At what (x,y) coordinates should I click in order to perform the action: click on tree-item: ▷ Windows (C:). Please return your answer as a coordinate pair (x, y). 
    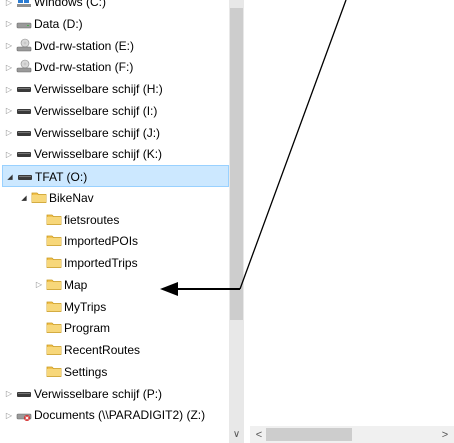
    Looking at the image, I should click on (114, 6).